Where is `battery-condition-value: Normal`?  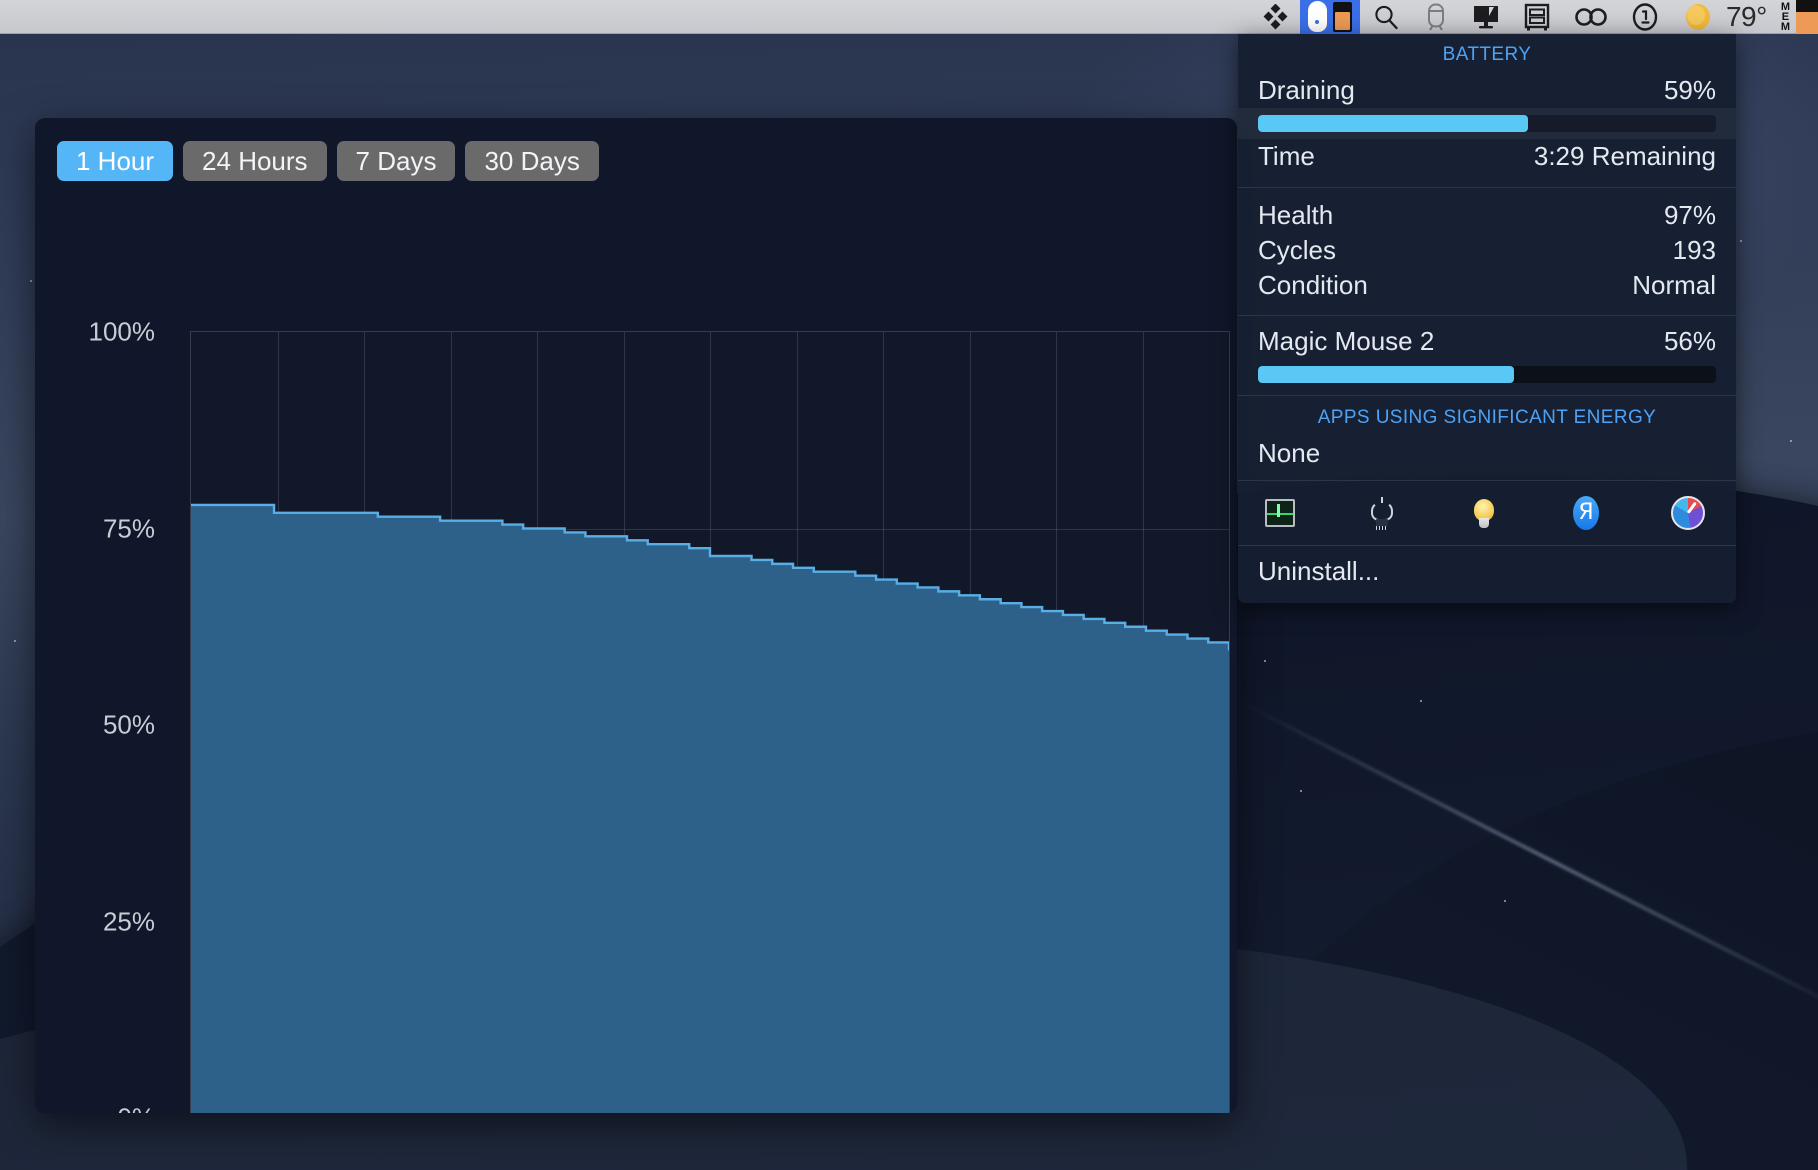 battery-condition-value: Normal is located at coordinates (1674, 285).